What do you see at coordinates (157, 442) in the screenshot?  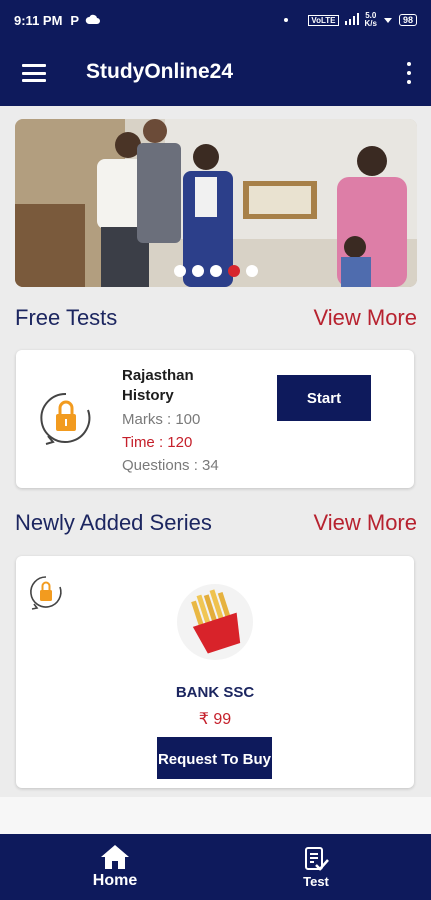 I see `test-time: Time : 120` at bounding box center [157, 442].